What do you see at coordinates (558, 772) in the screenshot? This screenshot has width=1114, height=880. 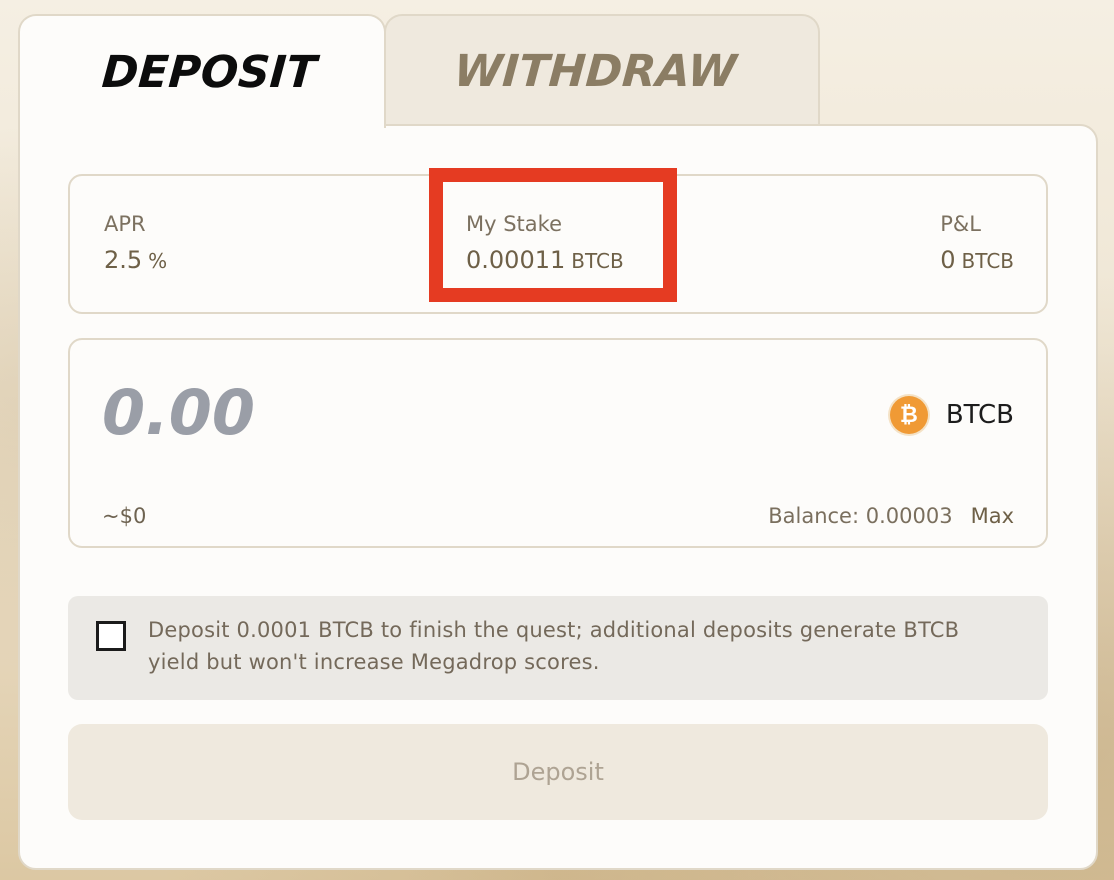 I see `deposit-button: Deposit` at bounding box center [558, 772].